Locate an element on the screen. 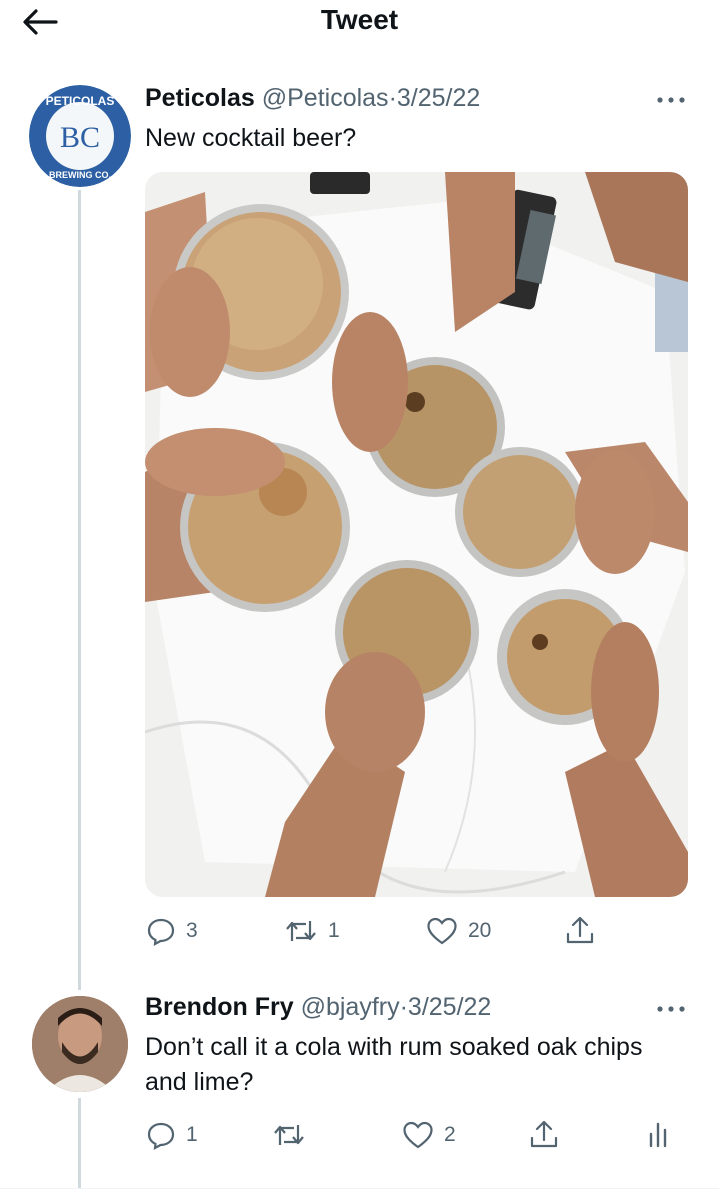 This screenshot has height=1200, width=719. profile-photo is located at coordinates (80, 1044).